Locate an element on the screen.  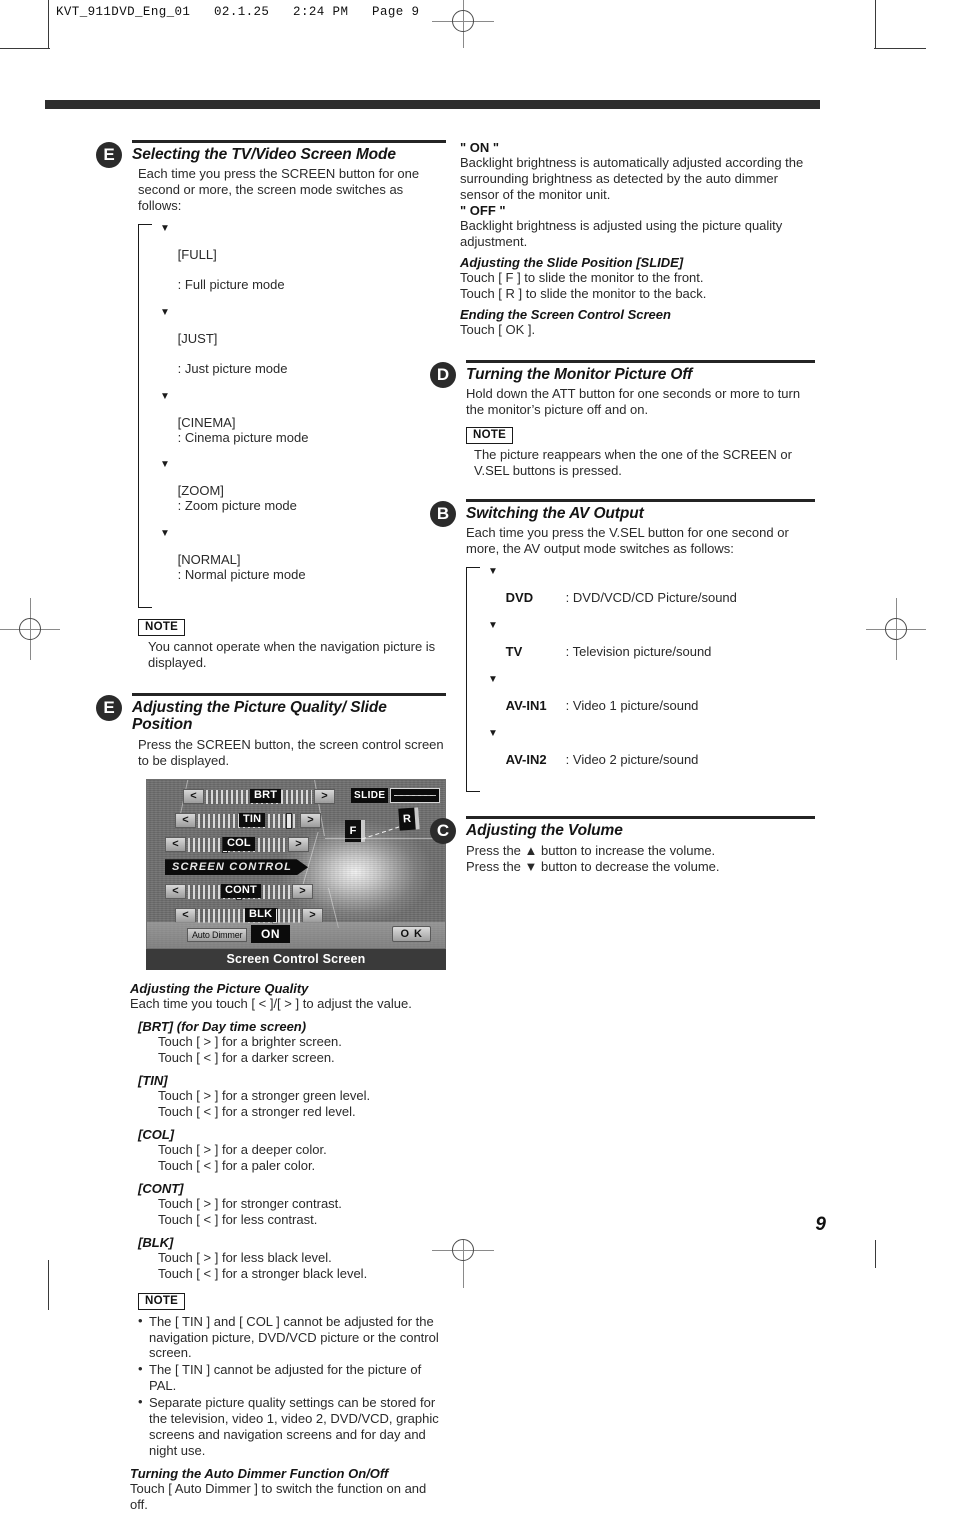
tin-line: Touch [ > ] for a stronger green level. is located at coordinates (264, 1096).